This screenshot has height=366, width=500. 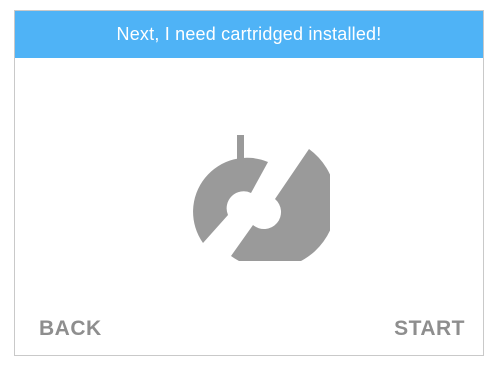 I want to click on start-button: START, so click(x=429, y=329).